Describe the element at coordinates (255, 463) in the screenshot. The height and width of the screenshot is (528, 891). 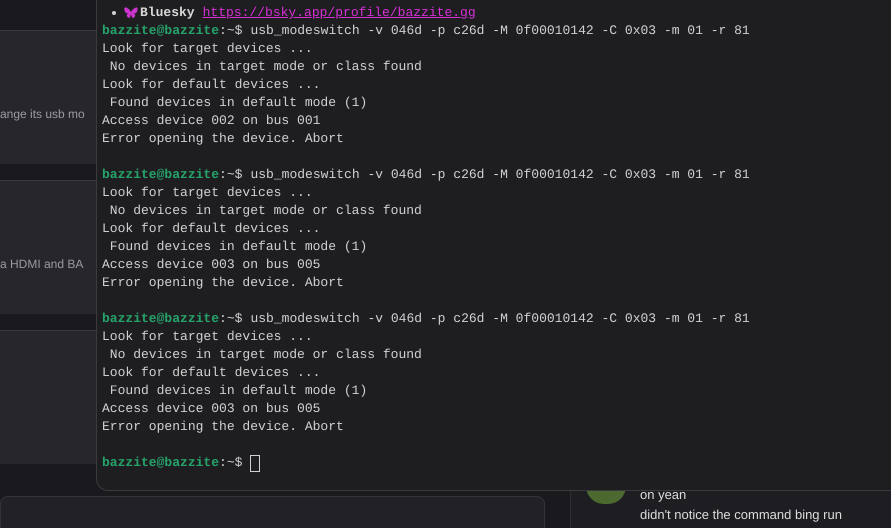
I see `text-cursor` at that location.